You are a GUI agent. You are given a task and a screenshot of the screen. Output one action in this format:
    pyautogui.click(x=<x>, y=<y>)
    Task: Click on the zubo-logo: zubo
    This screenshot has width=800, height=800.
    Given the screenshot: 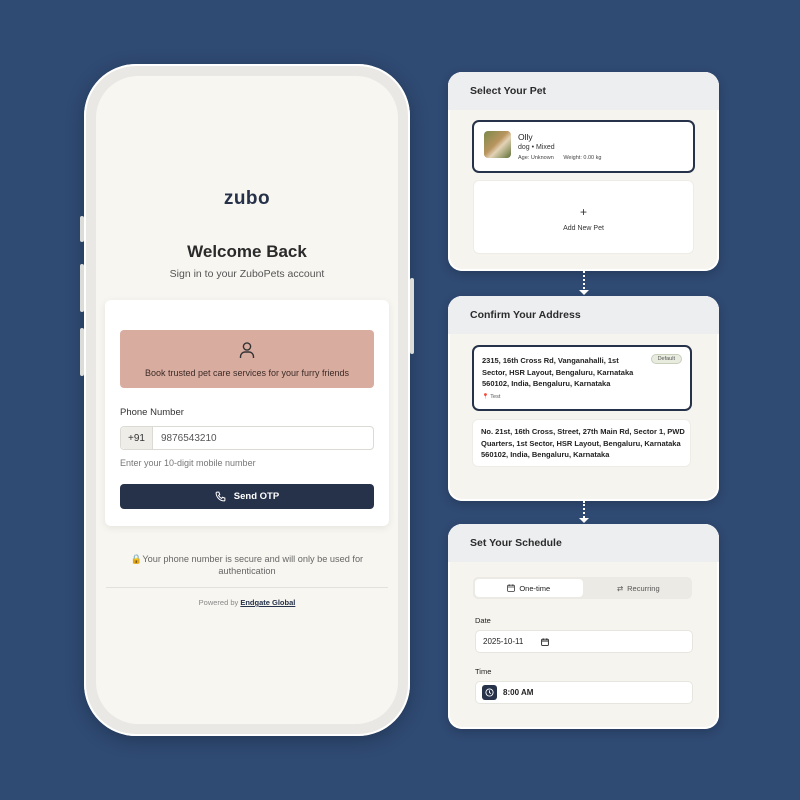 What is the action you would take?
    pyautogui.click(x=247, y=198)
    